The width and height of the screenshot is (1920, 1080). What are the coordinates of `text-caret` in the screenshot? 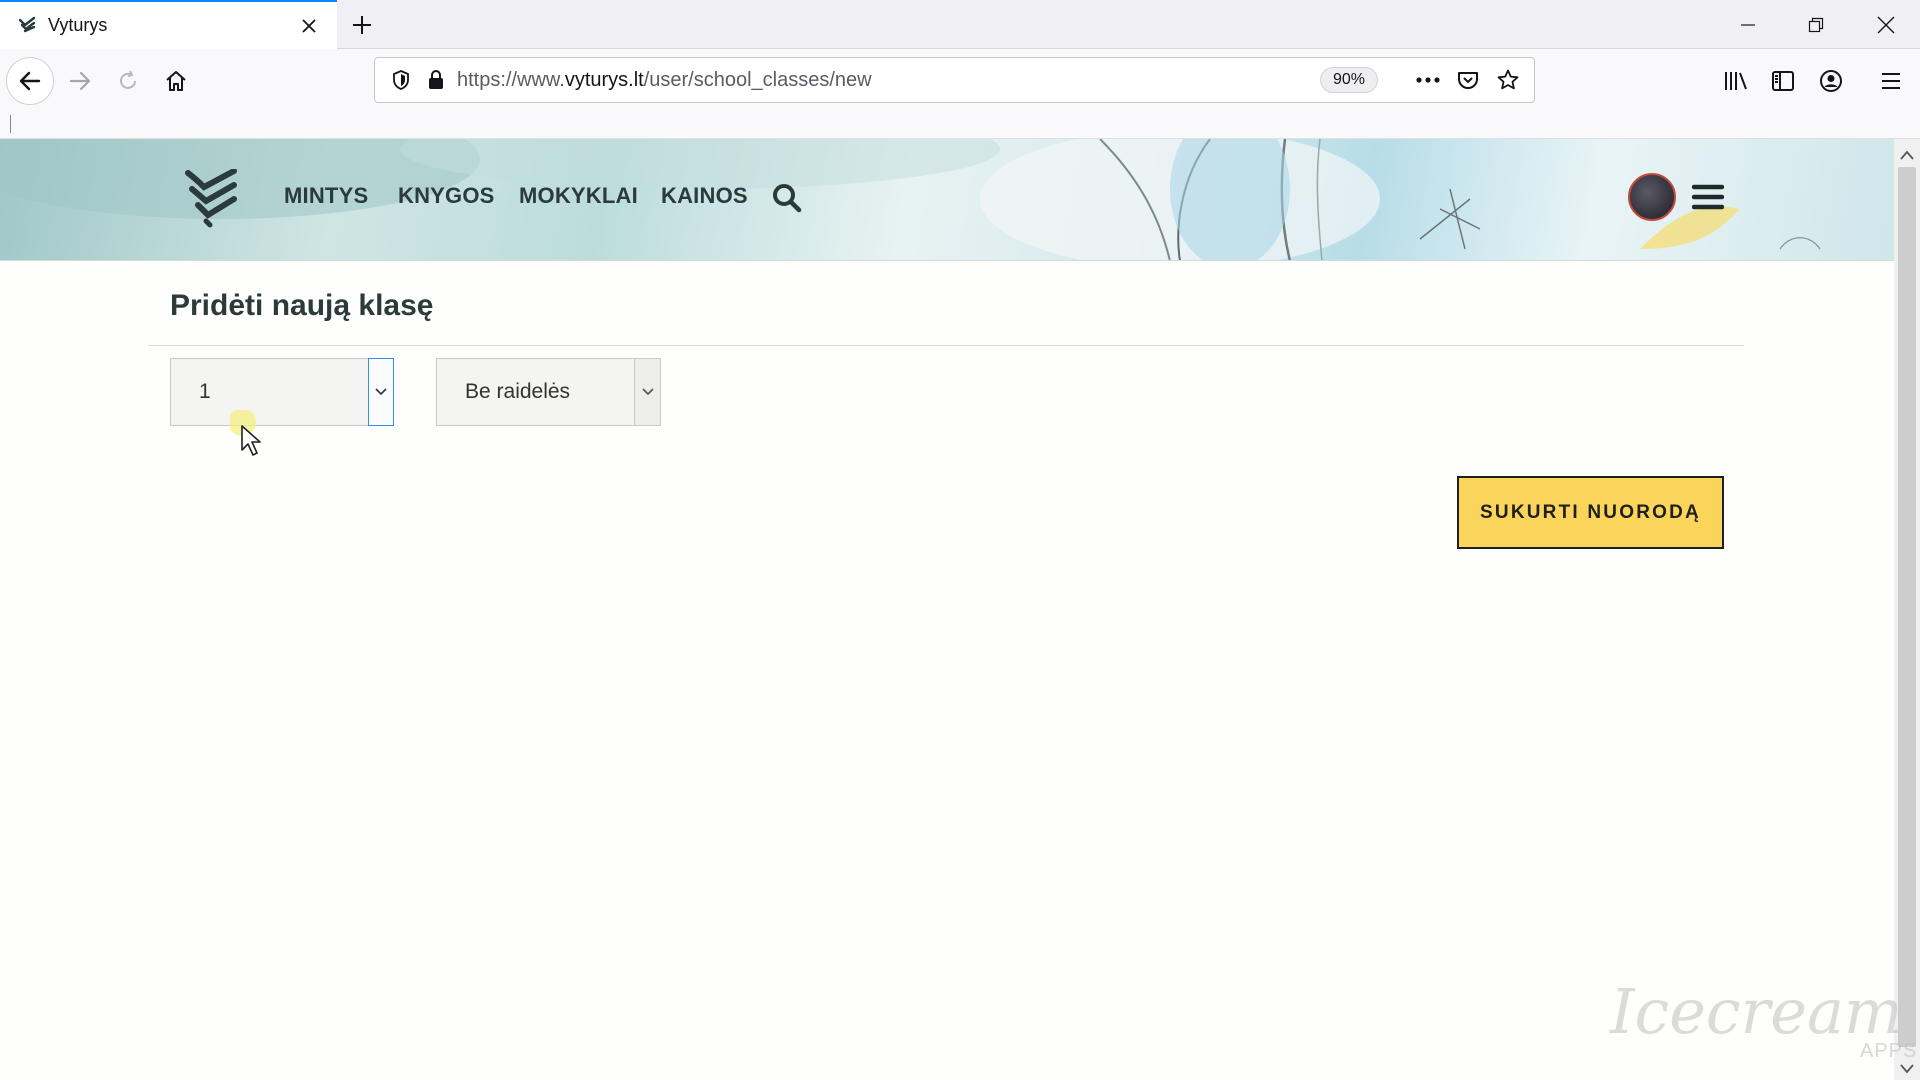 It's located at (10, 124).